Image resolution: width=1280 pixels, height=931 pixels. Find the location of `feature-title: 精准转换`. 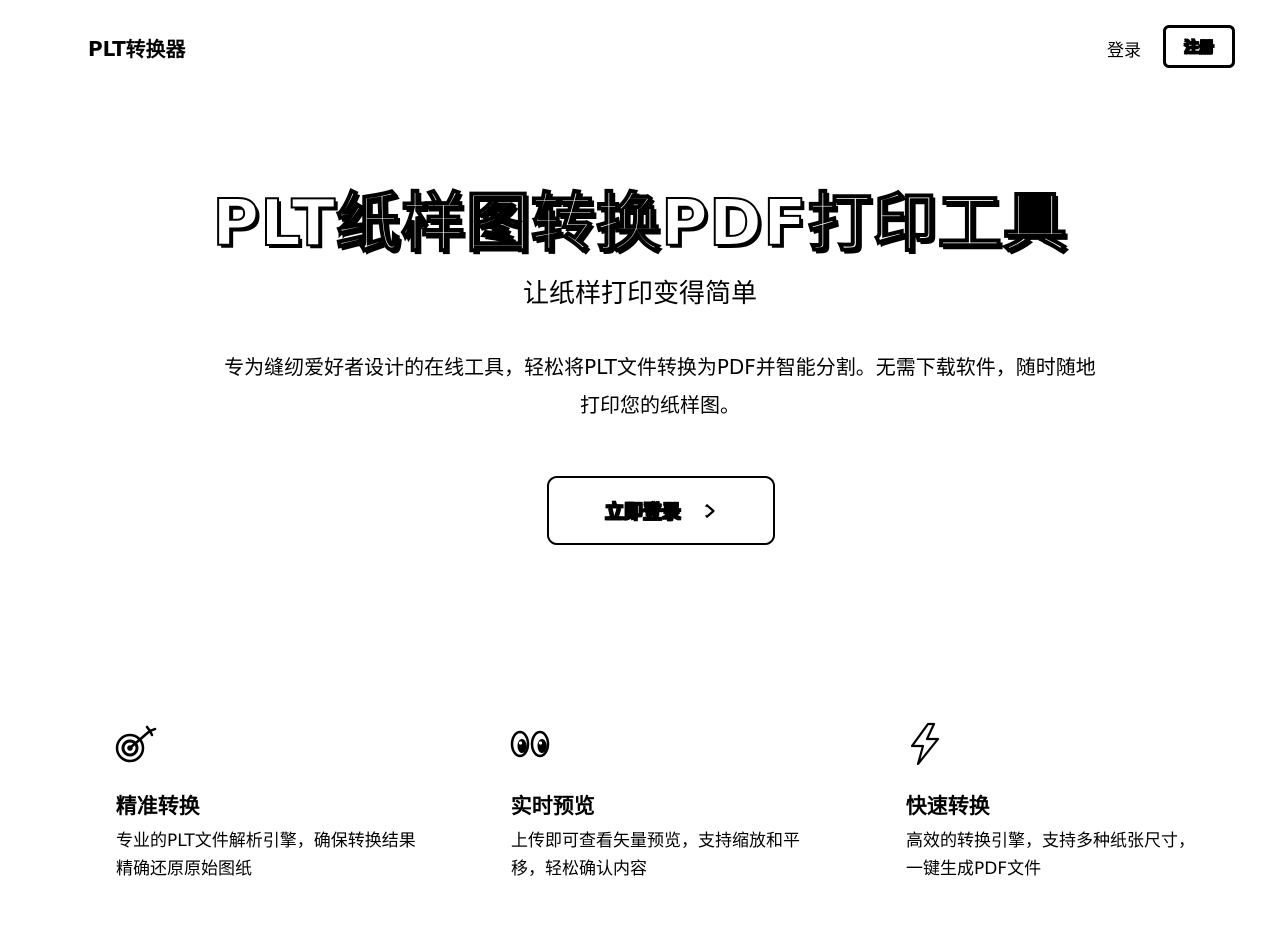

feature-title: 精准转换 is located at coordinates (158, 806).